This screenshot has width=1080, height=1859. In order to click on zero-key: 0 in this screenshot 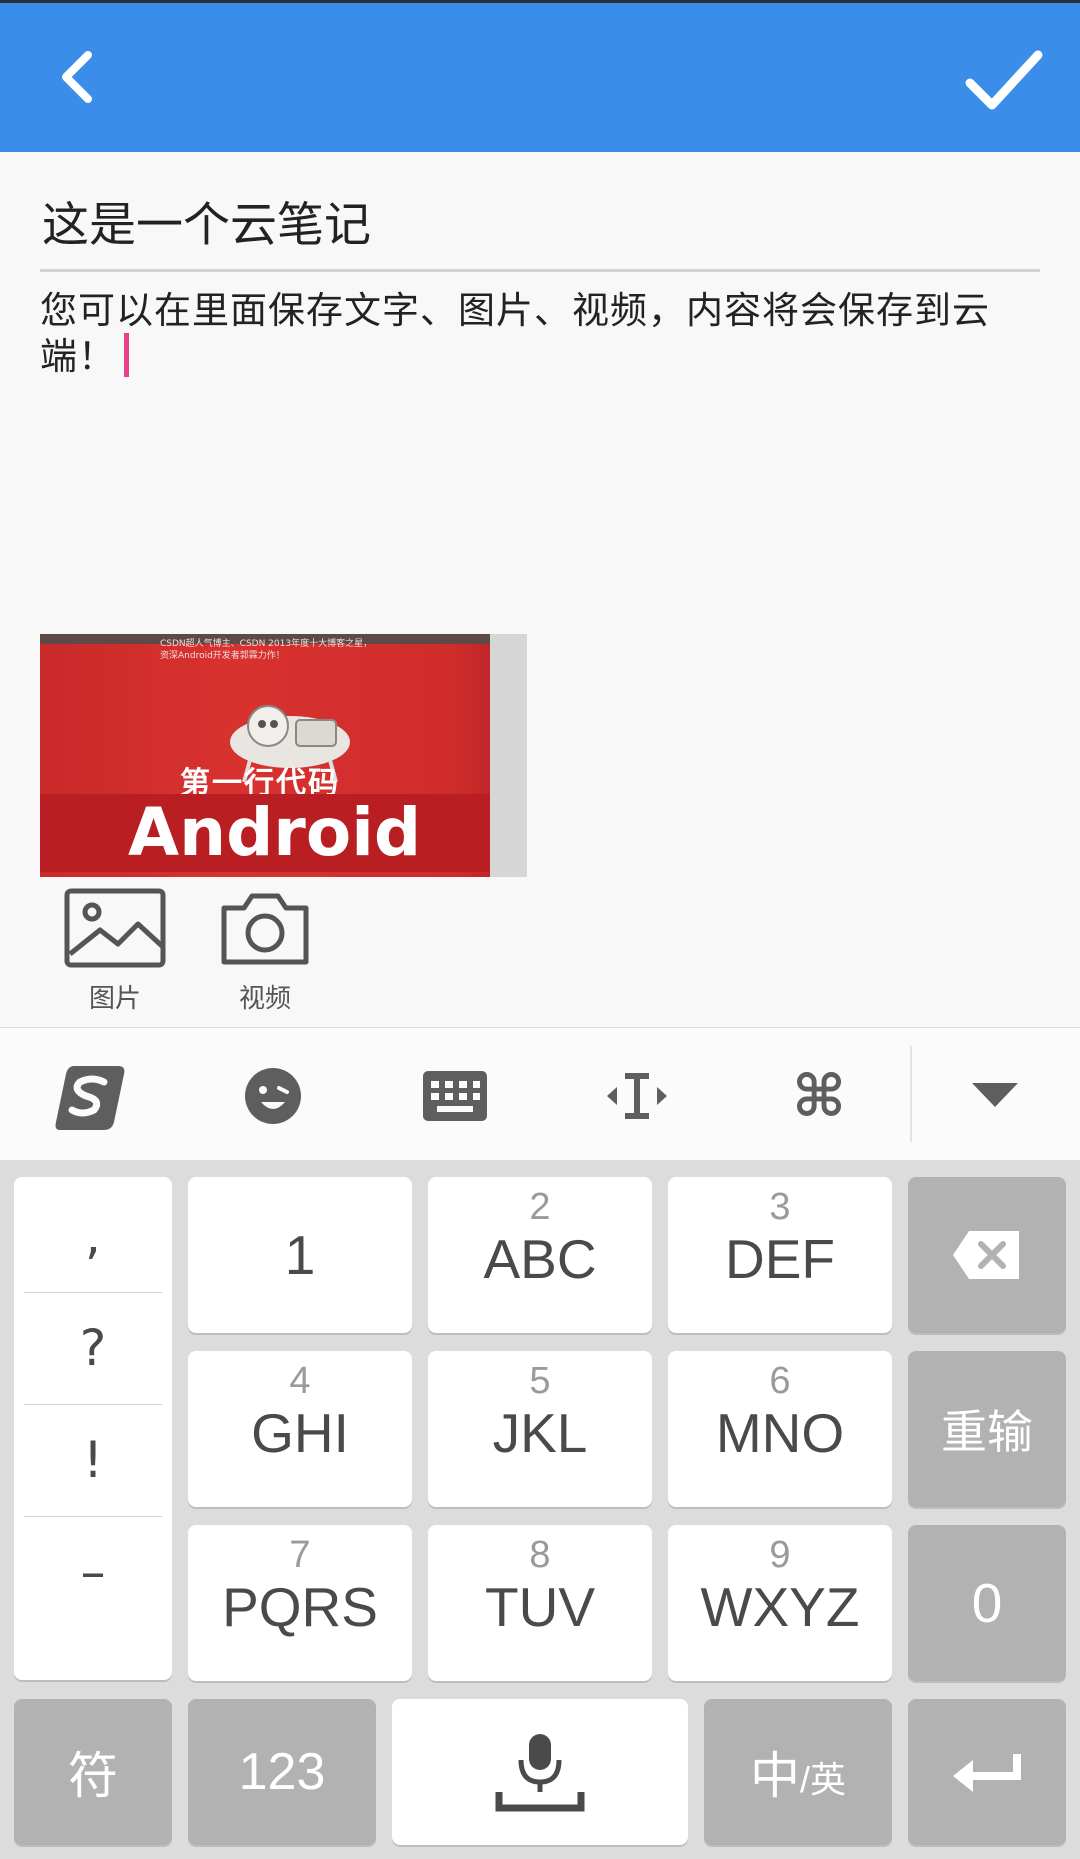, I will do `click(987, 1603)`.